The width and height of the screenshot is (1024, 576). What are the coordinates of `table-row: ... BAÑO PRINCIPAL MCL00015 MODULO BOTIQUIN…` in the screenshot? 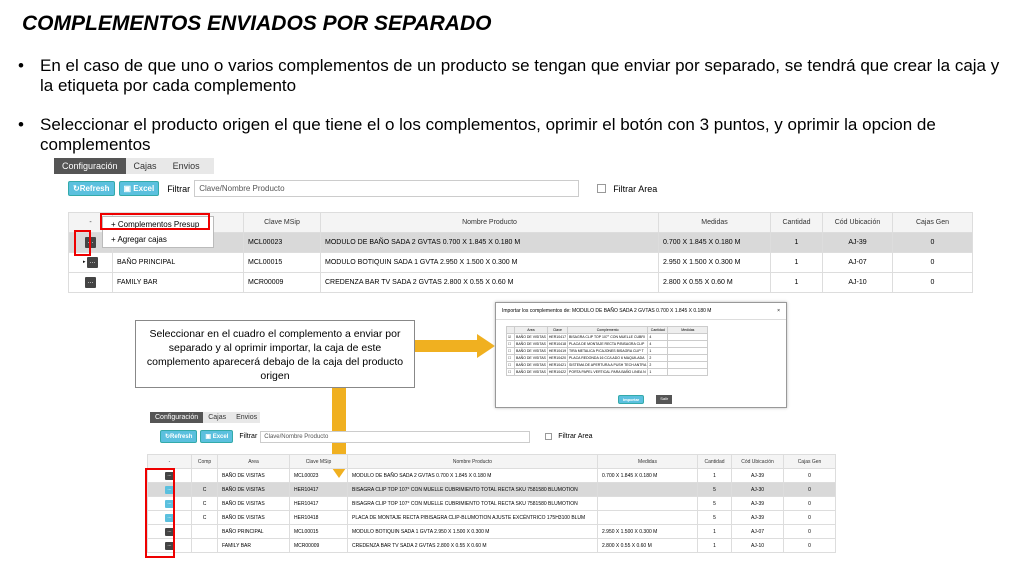 It's located at (491, 531).